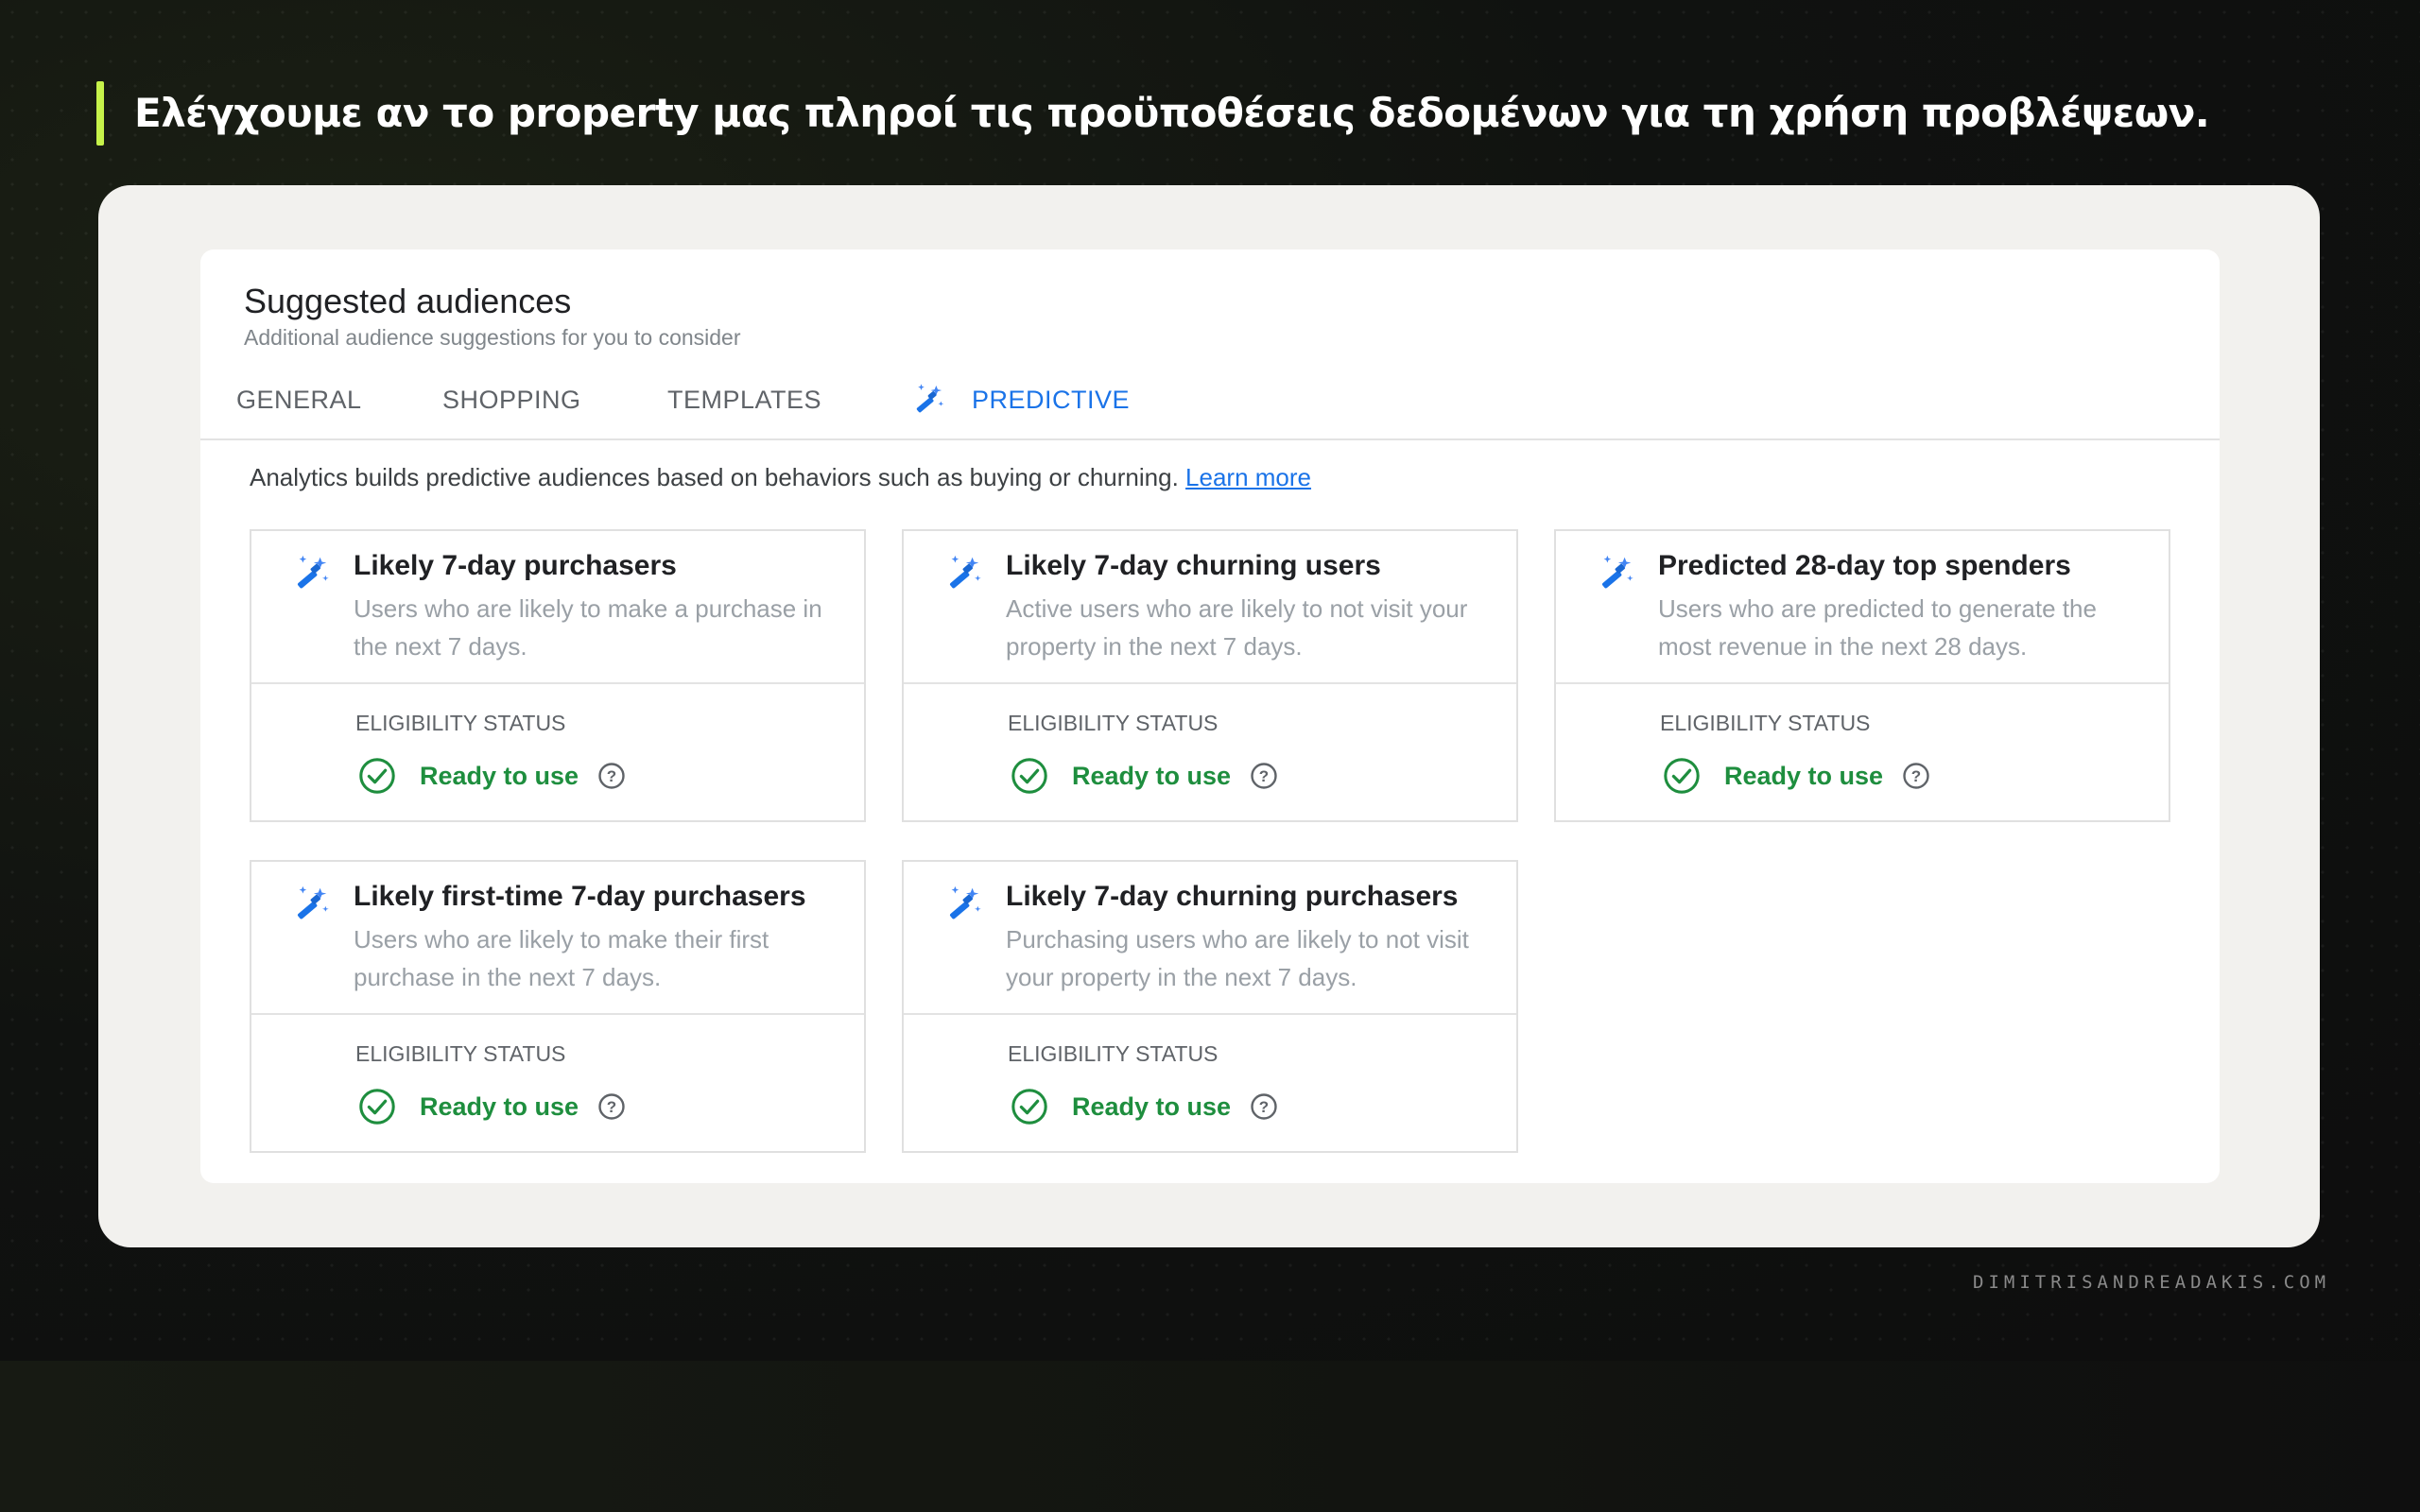 Image resolution: width=2420 pixels, height=1512 pixels. Describe the element at coordinates (100, 113) in the screenshot. I see `heading-accent-bar` at that location.